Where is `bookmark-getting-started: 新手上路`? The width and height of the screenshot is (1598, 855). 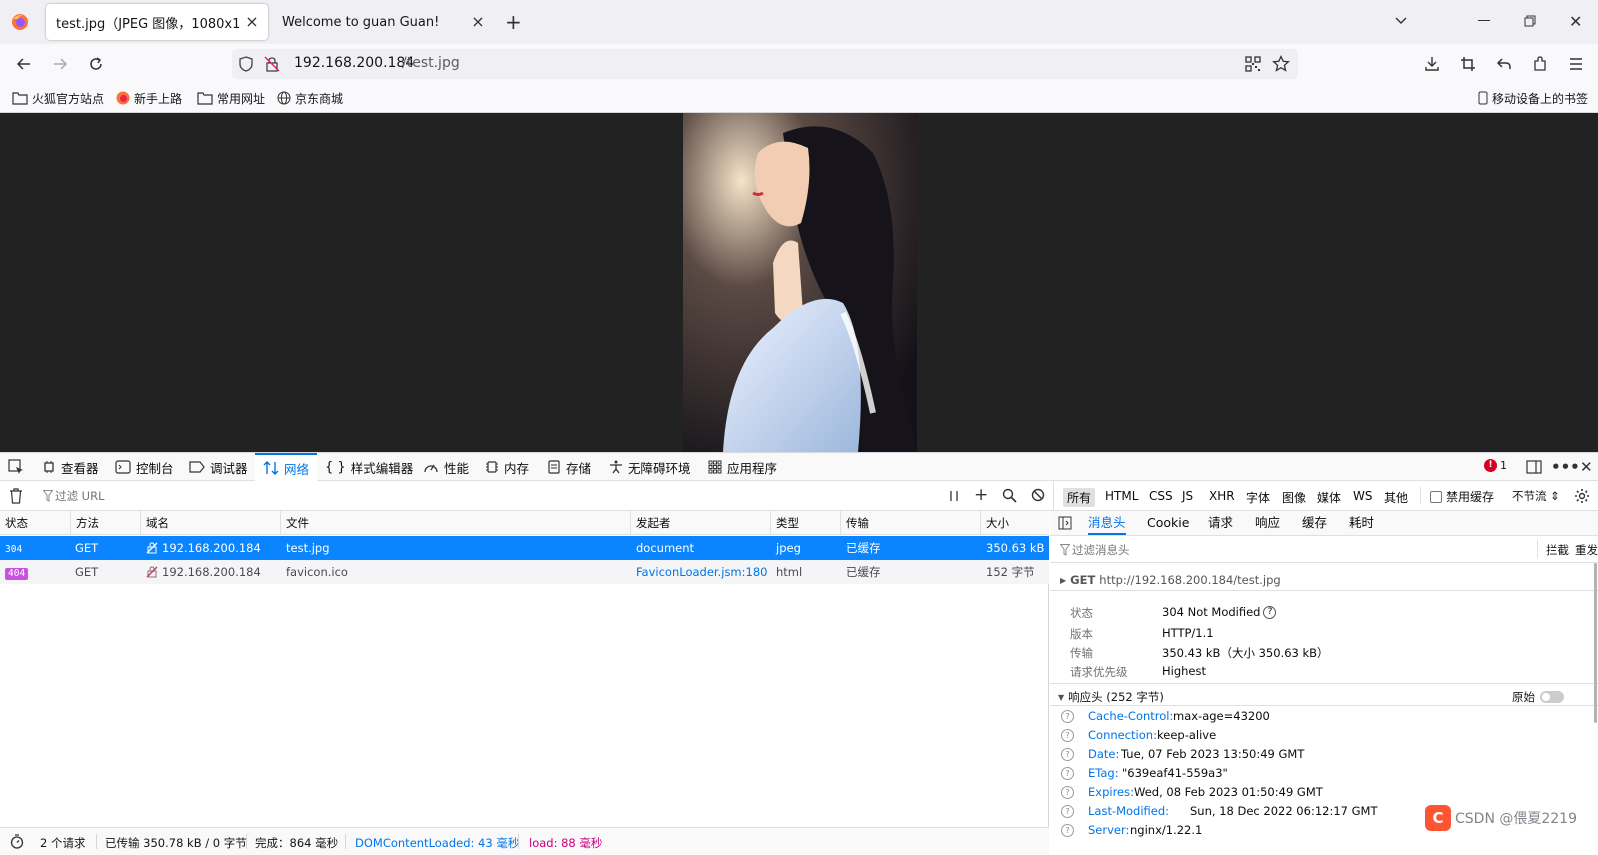 bookmark-getting-started: 新手上路 is located at coordinates (149, 98).